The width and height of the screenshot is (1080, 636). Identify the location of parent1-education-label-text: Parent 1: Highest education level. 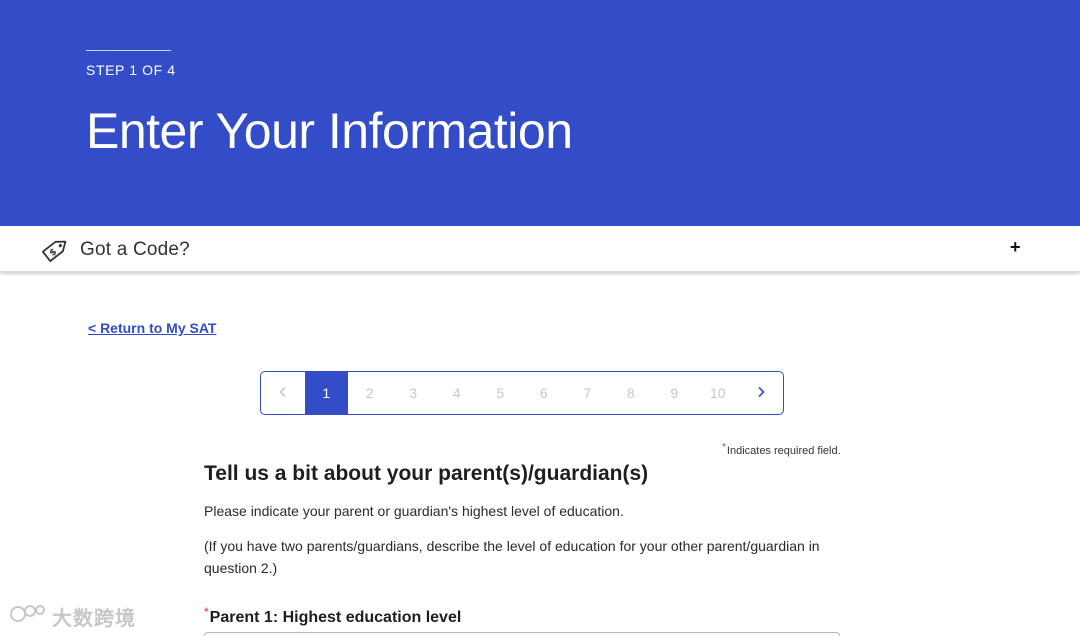
(335, 617).